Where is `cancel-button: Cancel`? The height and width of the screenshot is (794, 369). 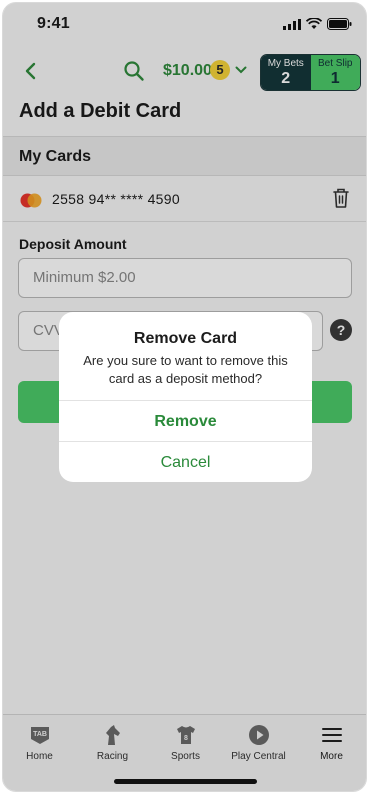 cancel-button: Cancel is located at coordinates (185, 461).